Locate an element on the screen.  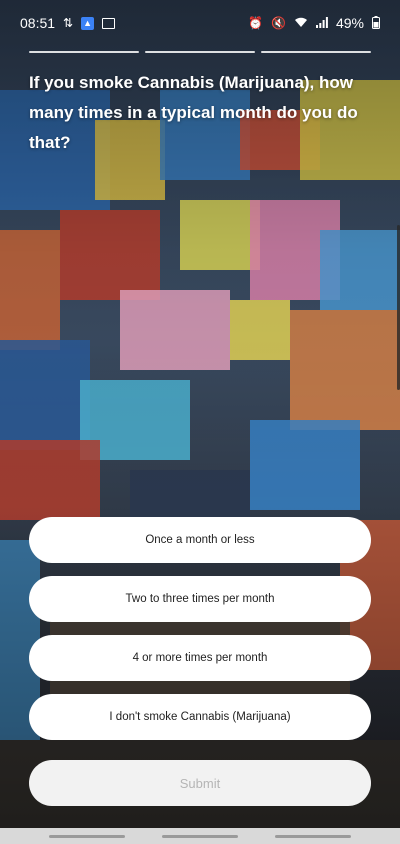
gallery-icon is located at coordinates (109, 23).